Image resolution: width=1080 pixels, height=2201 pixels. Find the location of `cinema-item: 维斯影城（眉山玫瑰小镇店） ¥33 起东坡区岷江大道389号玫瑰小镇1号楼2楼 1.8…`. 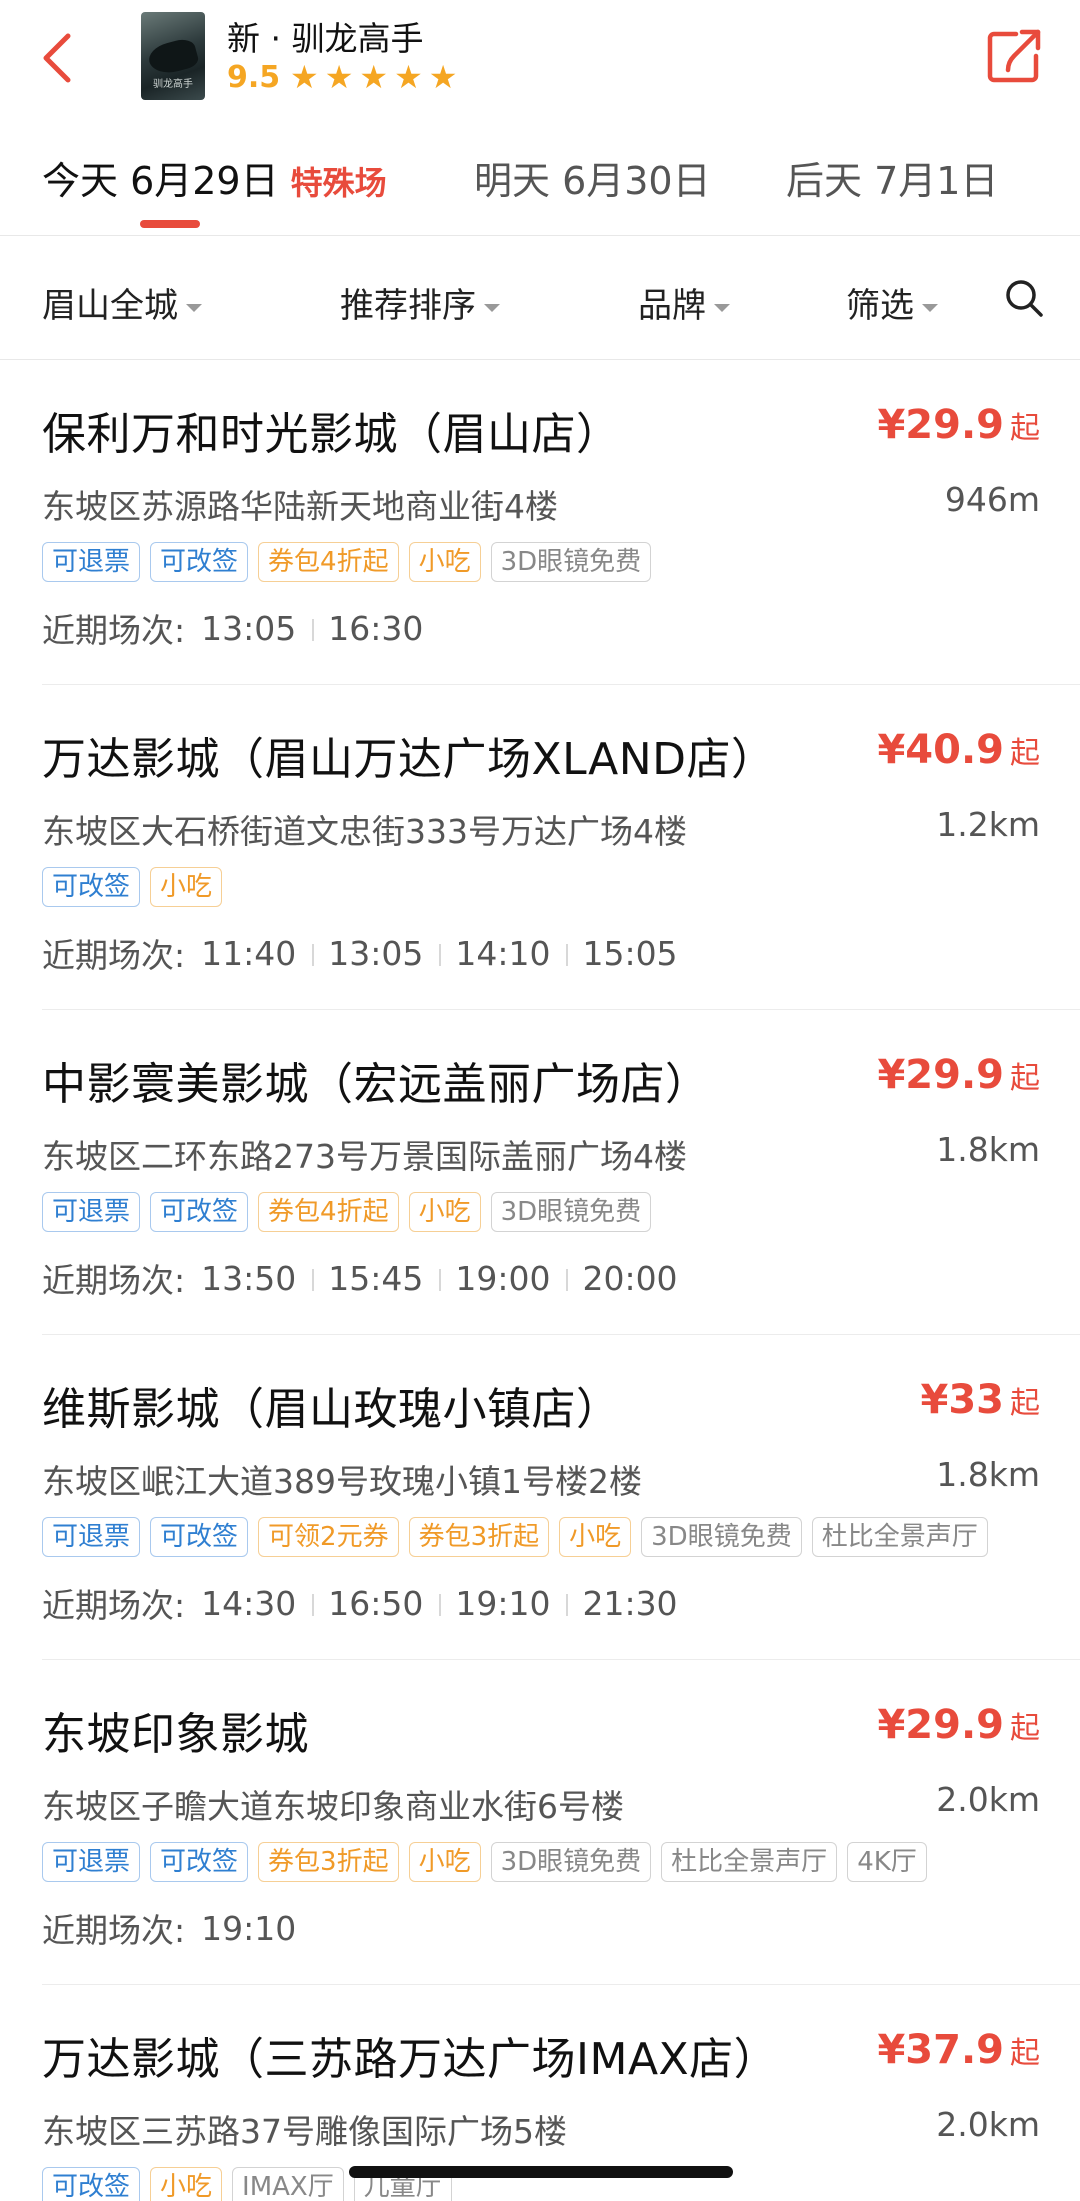

cinema-item: 维斯影城（眉山玫瑰小镇店） ¥33 起东坡区岷江大道389号玫瑰小镇1号楼2楼 1.8… is located at coordinates (540, 1497).